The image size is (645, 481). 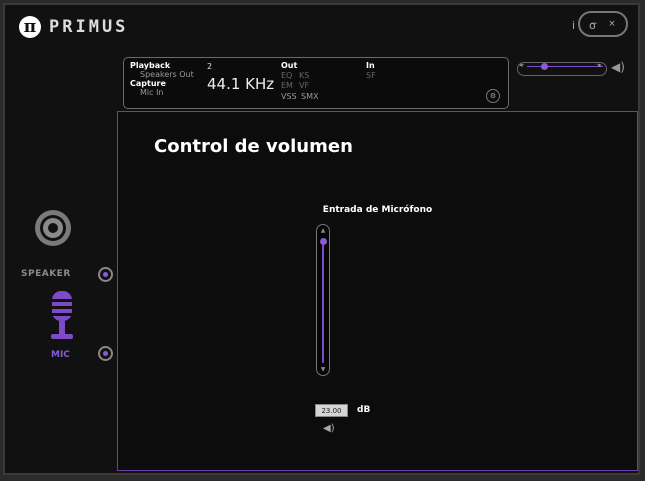 I want to click on sample-rate: 44.1 KHz, so click(x=241, y=84).